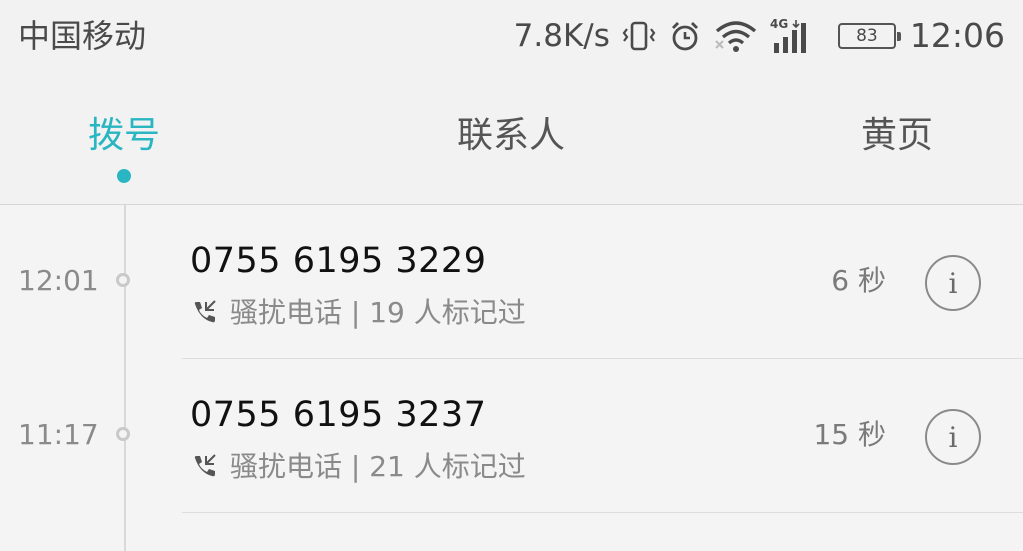  Describe the element at coordinates (779, 24) in the screenshot. I see `network-type-label: 4G` at that location.